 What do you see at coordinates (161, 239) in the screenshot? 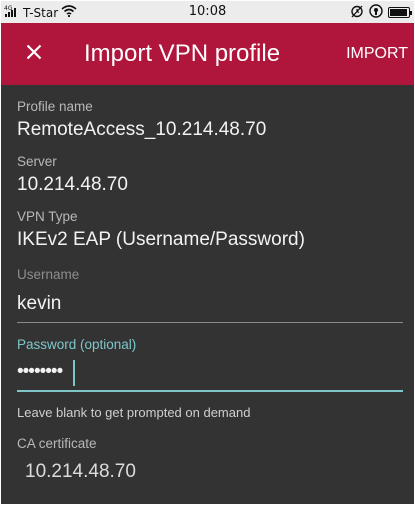
I see `vpn-type-value: IKEv2 EAP (Username/Password)` at bounding box center [161, 239].